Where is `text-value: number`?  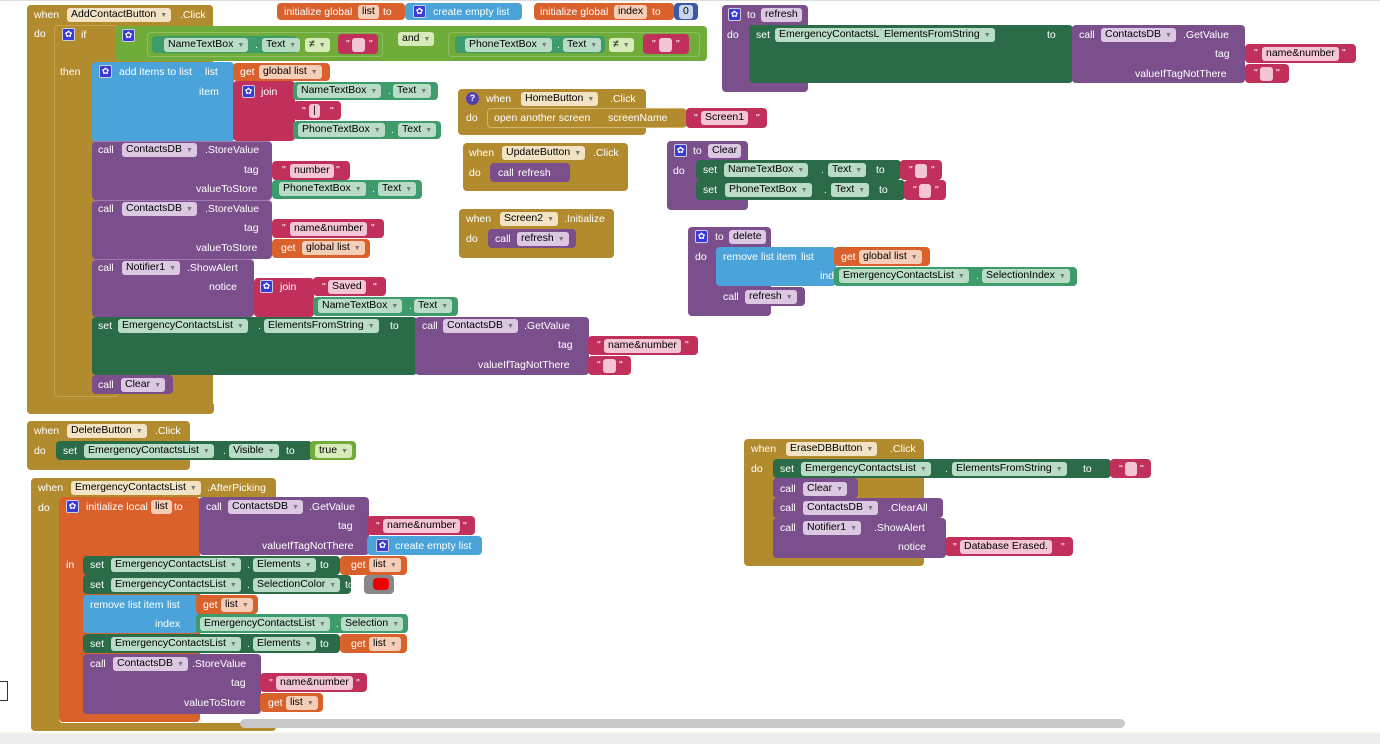
text-value: number is located at coordinates (312, 171).